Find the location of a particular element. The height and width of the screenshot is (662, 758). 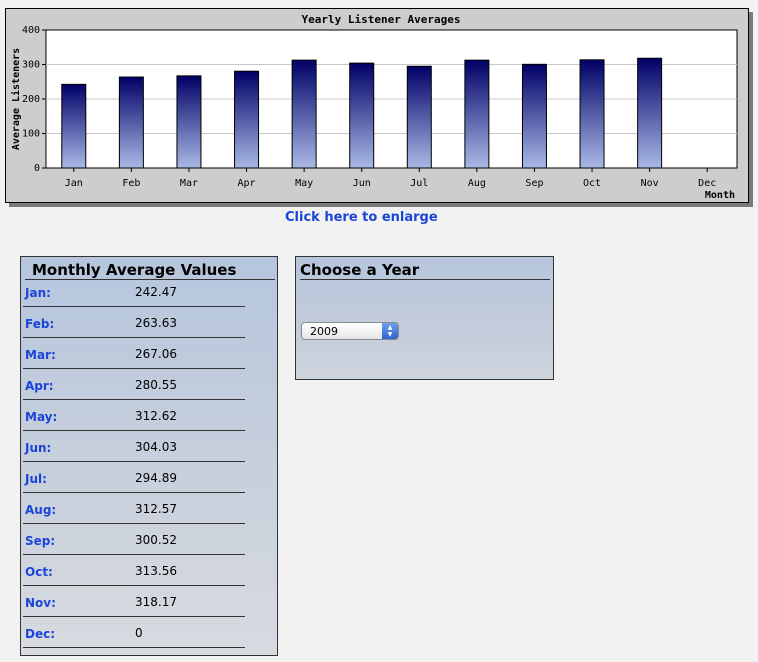

month-row: May: 312.62 is located at coordinates (136, 422).